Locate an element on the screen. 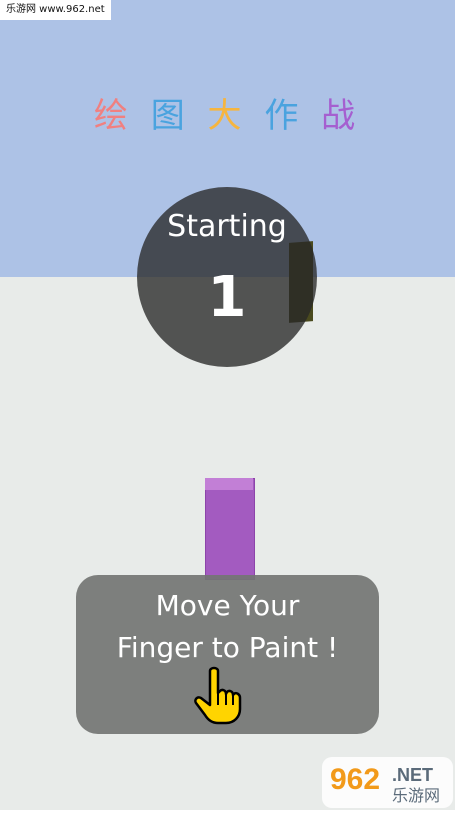 The width and height of the screenshot is (455, 814). pointing-hand-icon is located at coordinates (218, 695).